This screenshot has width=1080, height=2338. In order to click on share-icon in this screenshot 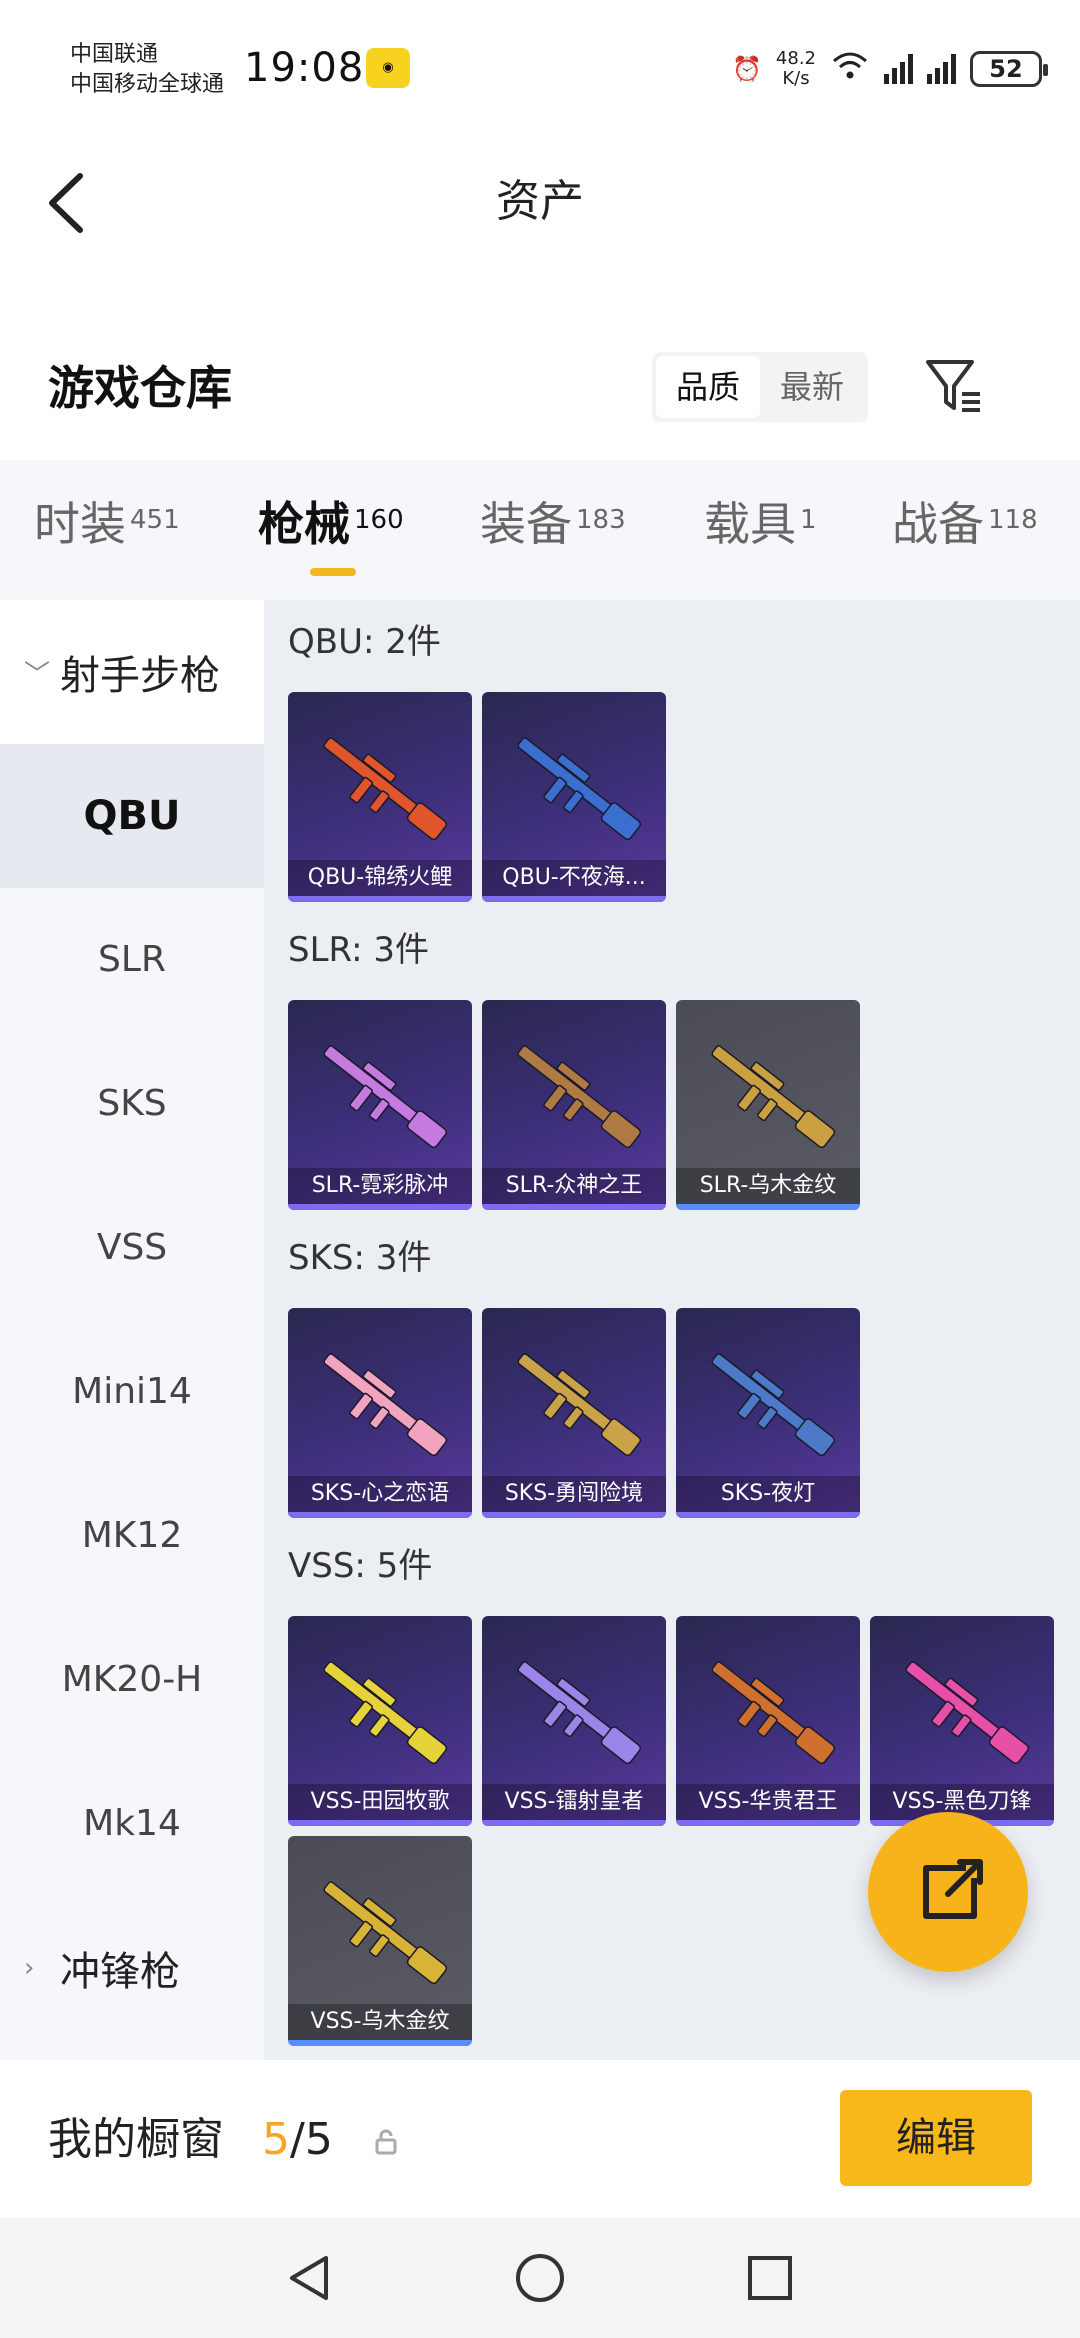, I will do `click(953, 1889)`.